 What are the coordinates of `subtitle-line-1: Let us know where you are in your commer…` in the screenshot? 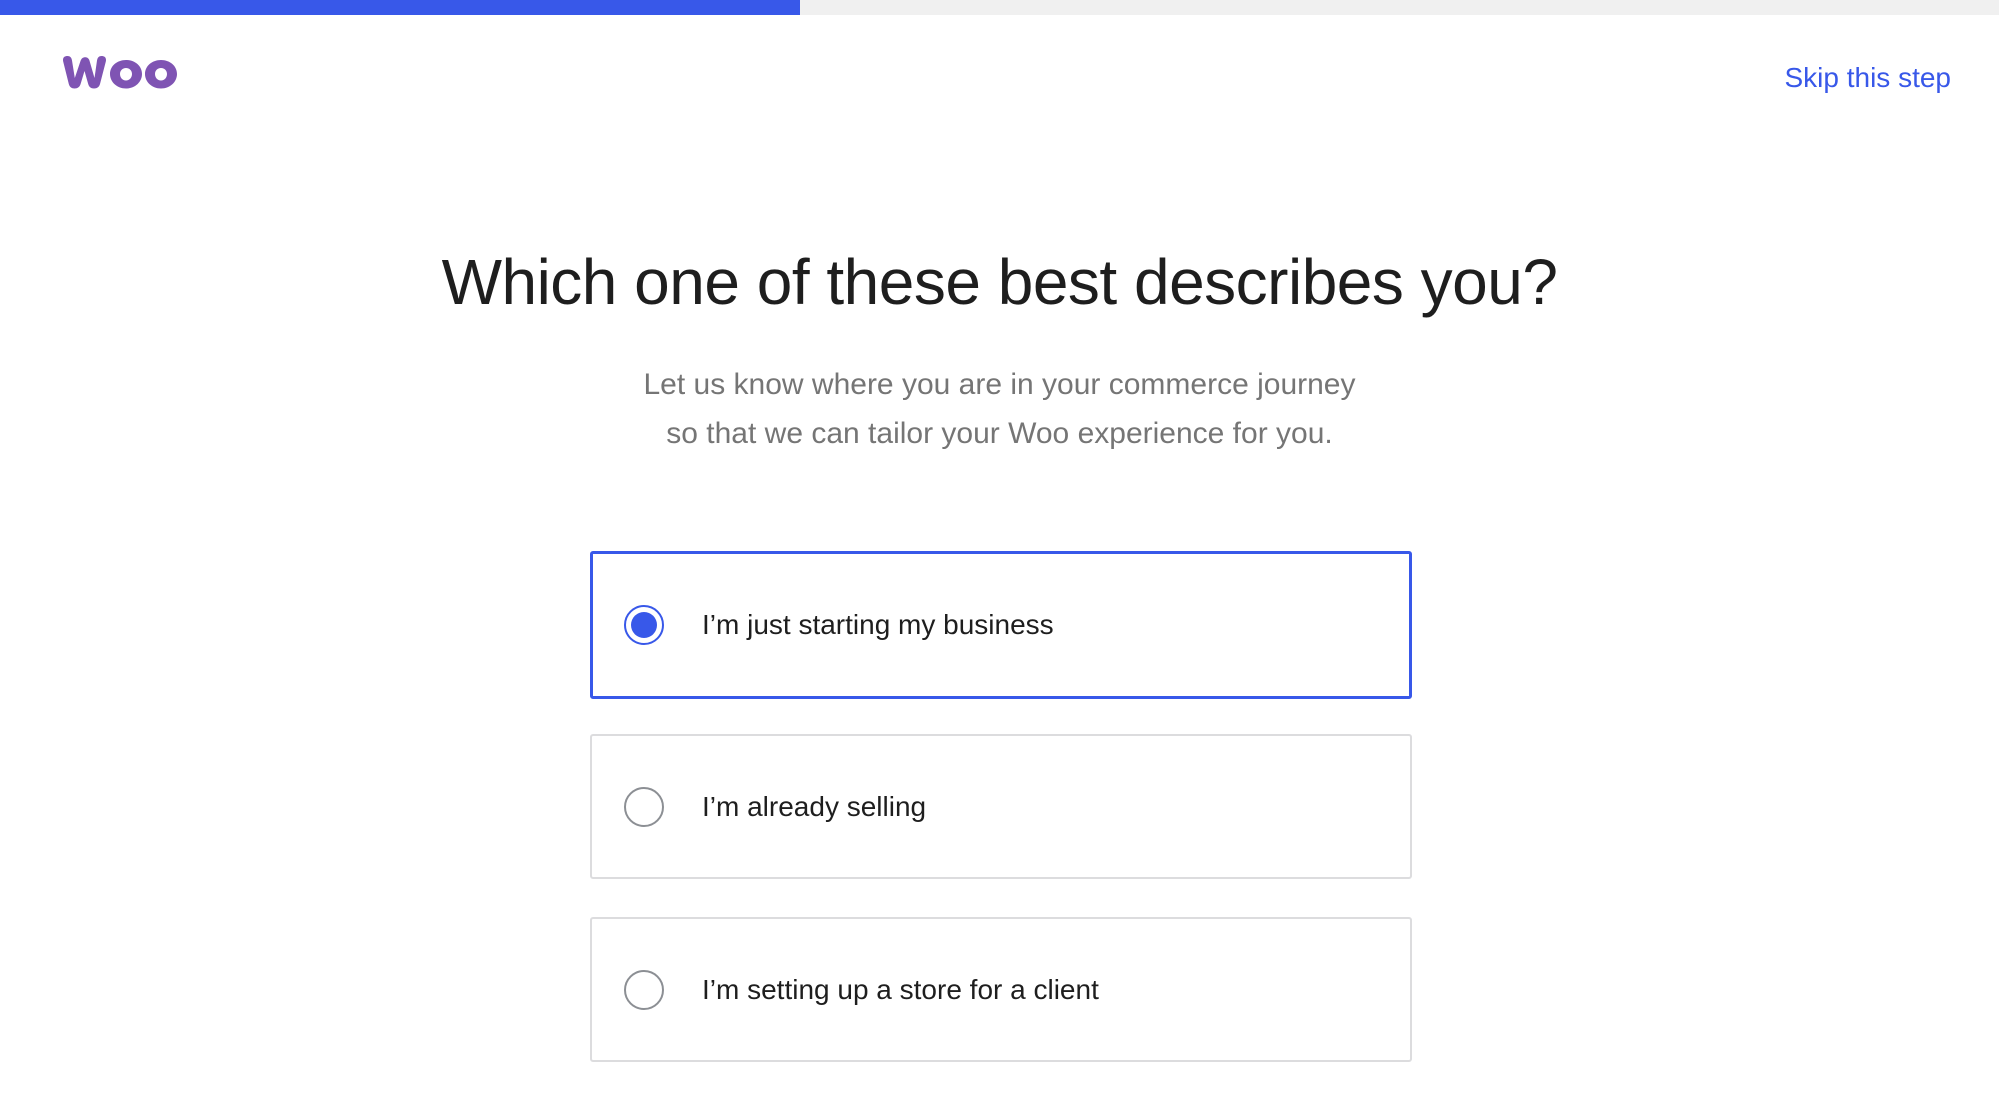 It's located at (999, 384).